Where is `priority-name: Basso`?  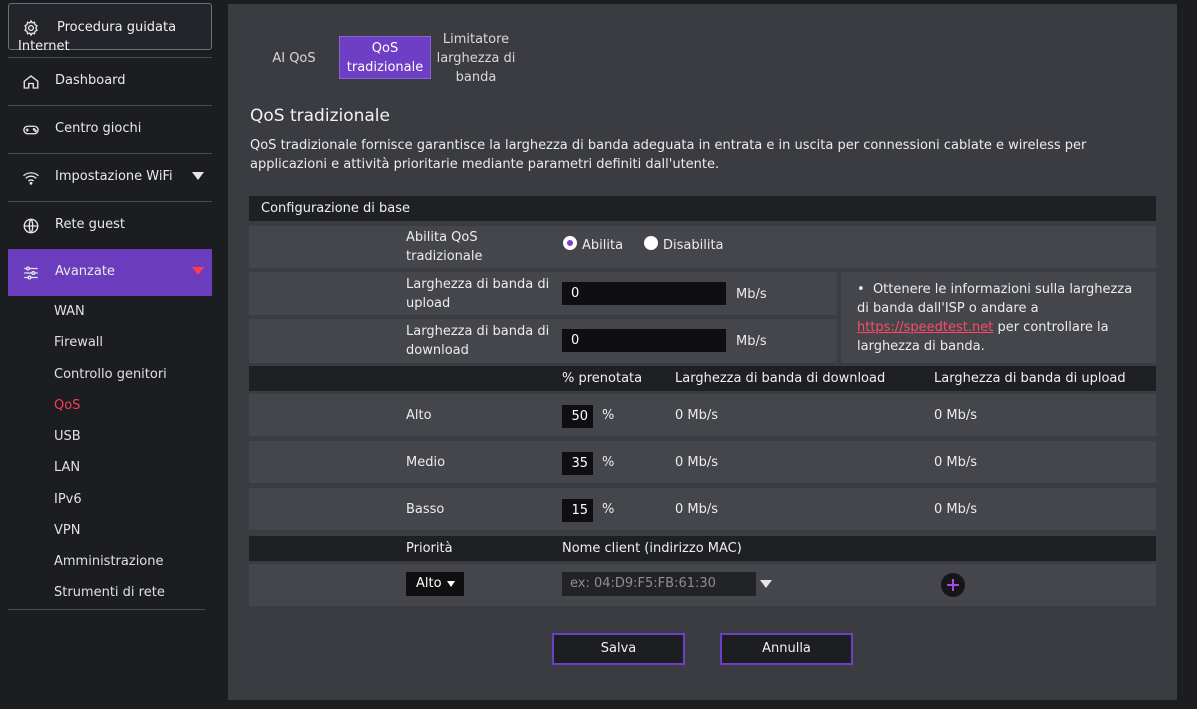
priority-name: Basso is located at coordinates (425, 509).